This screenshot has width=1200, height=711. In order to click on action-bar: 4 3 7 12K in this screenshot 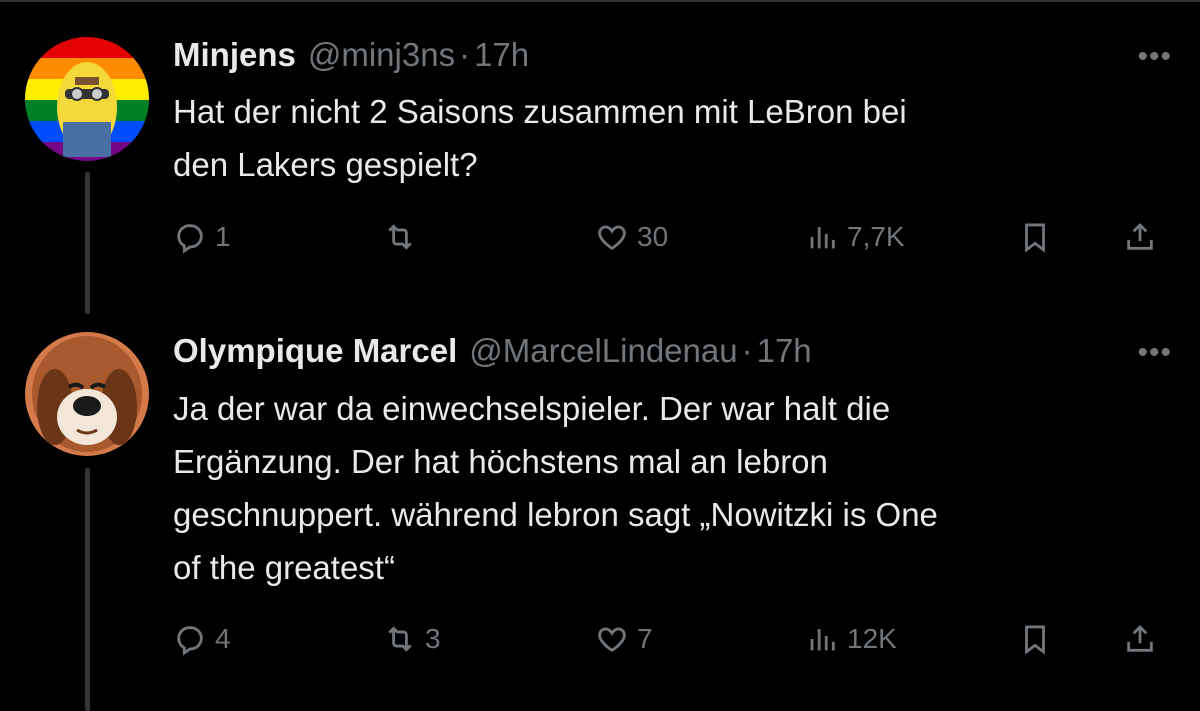, I will do `click(673, 639)`.